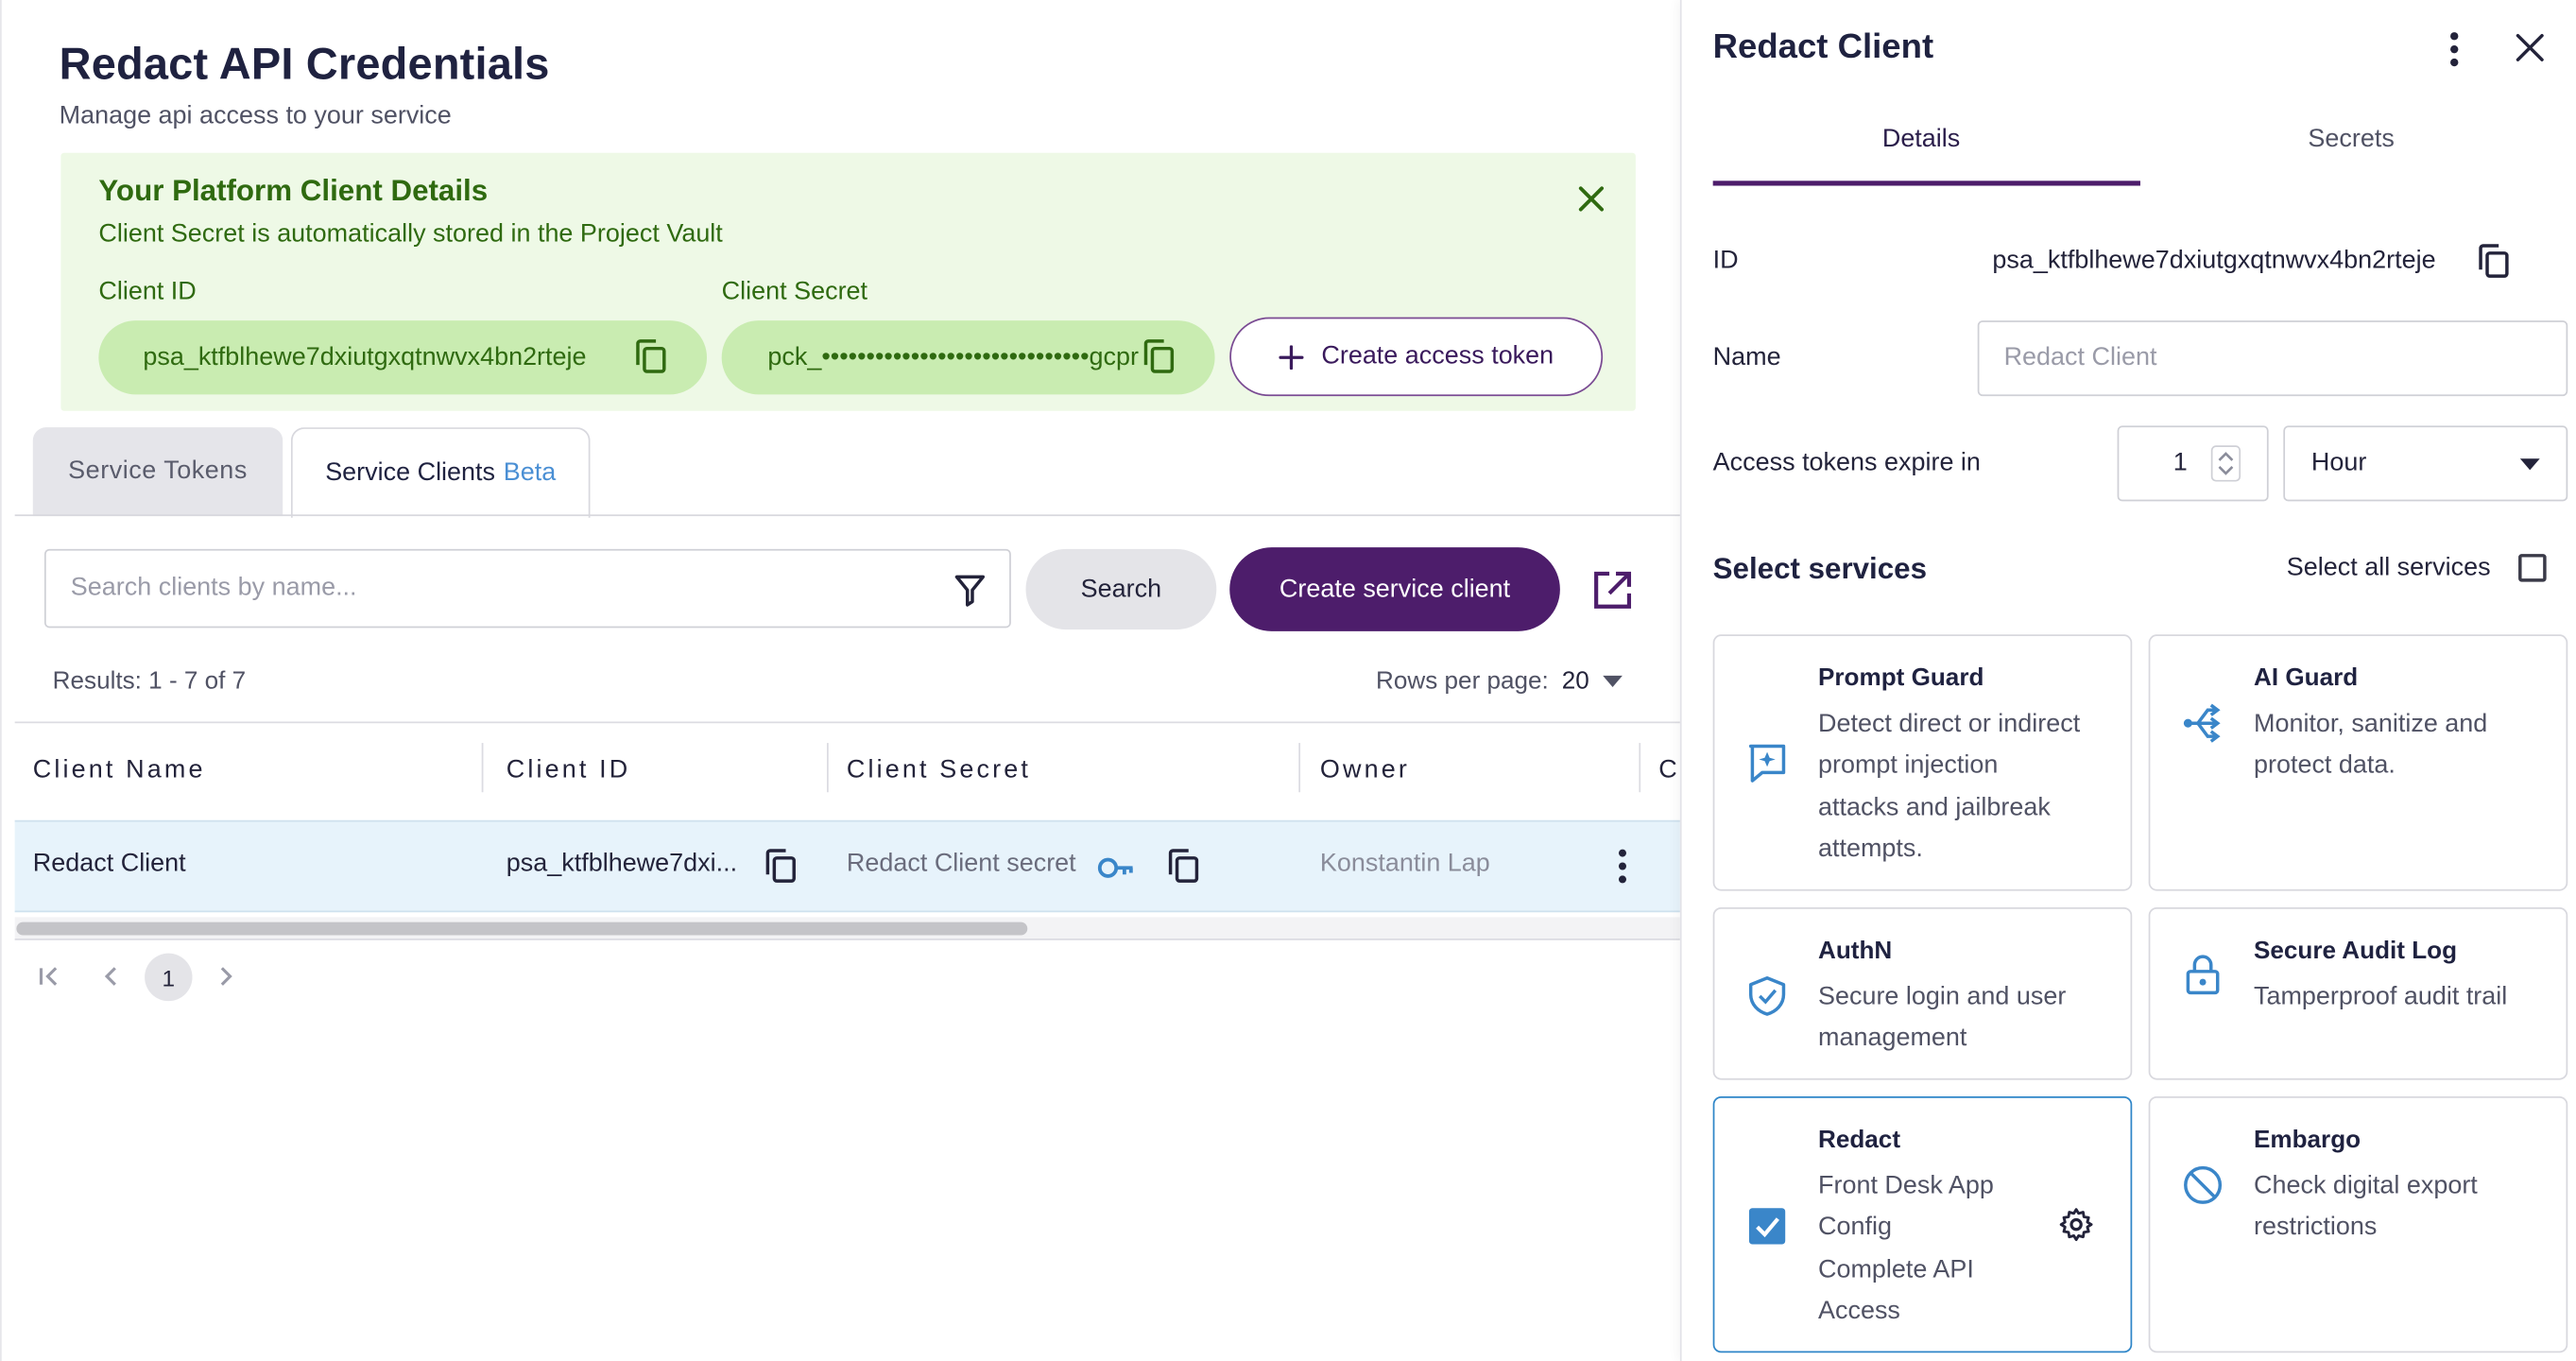 This screenshot has width=2576, height=1361. Describe the element at coordinates (2306, 678) in the screenshot. I see `service-name: AI Guard` at that location.